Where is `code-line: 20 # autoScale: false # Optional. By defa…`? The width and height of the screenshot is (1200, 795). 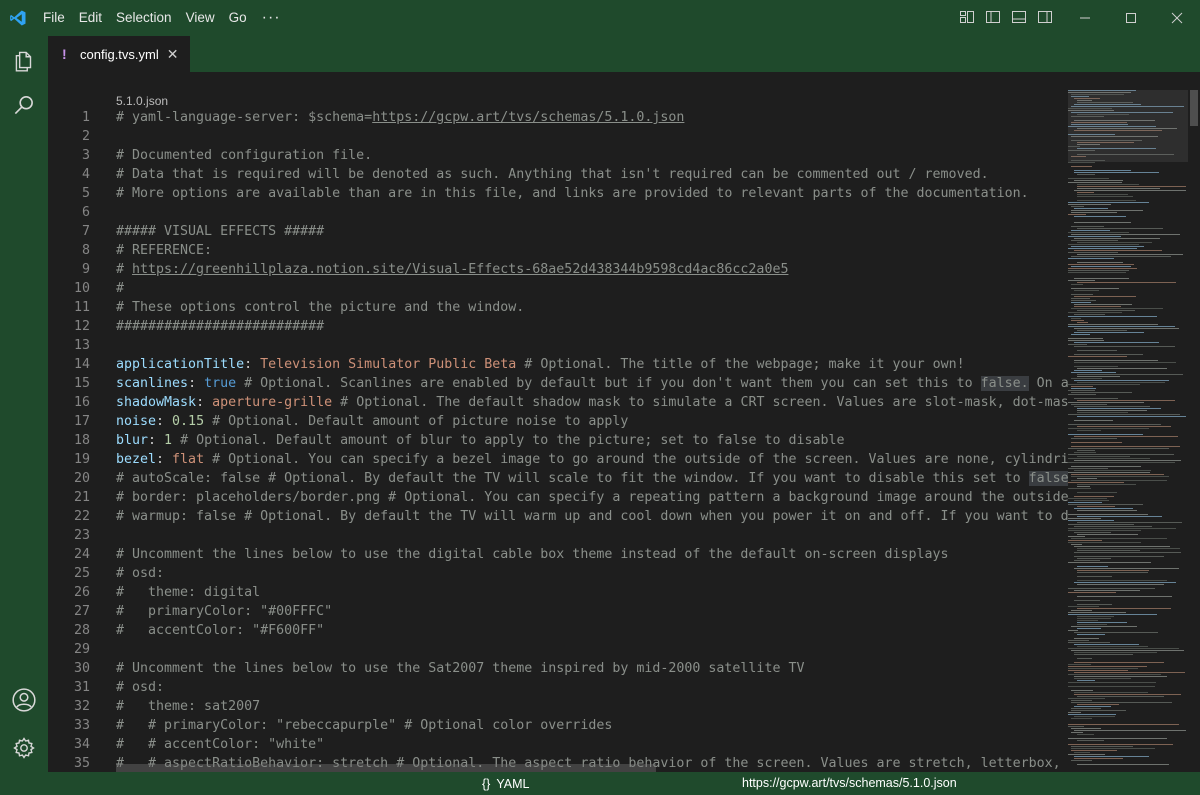
code-line: 20 # autoScale: false # Optional. By defa… is located at coordinates (558, 478).